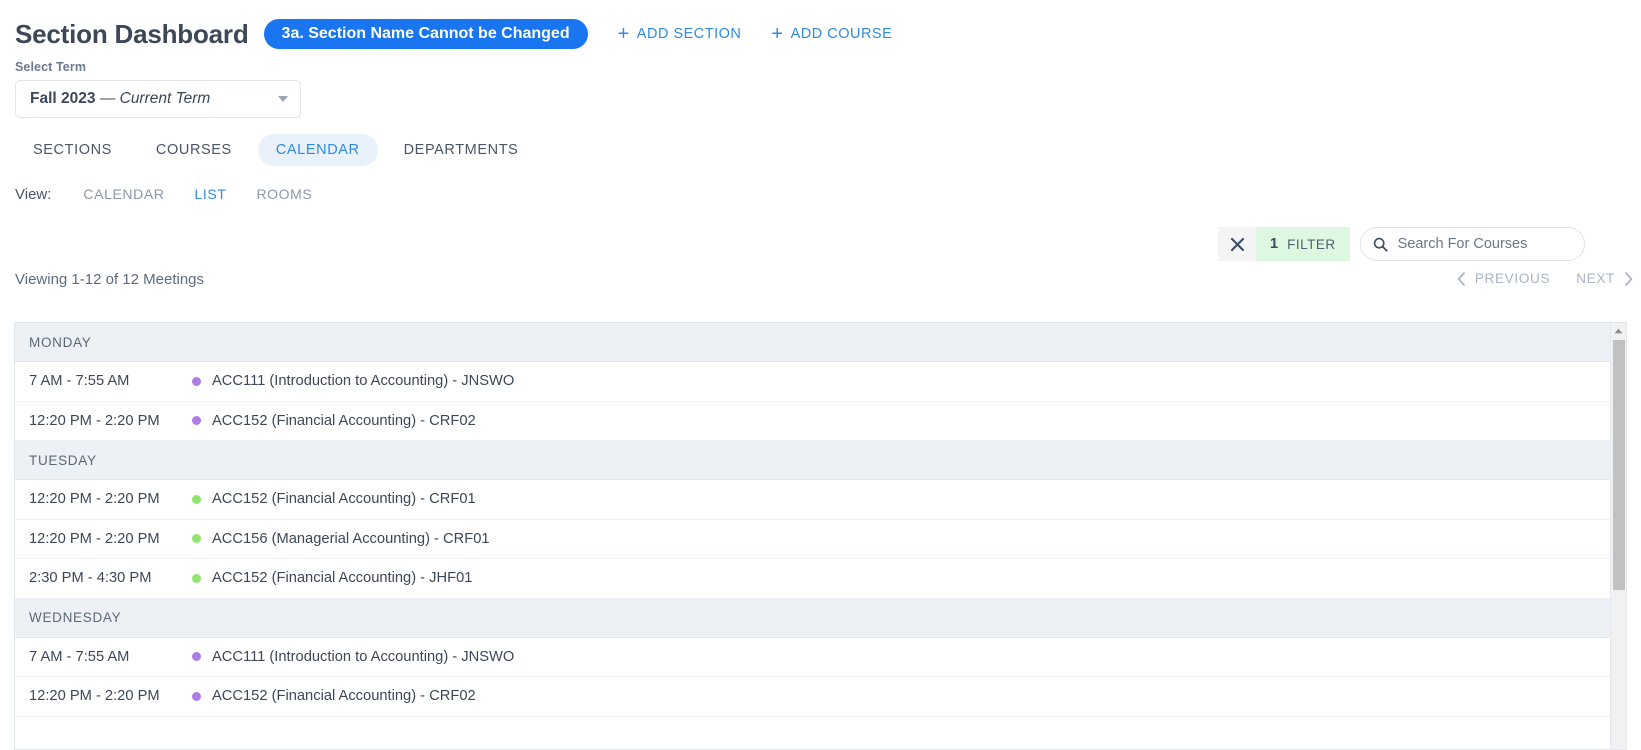  Describe the element at coordinates (317, 150) in the screenshot. I see `tab-calendar: CALENDAR` at that location.